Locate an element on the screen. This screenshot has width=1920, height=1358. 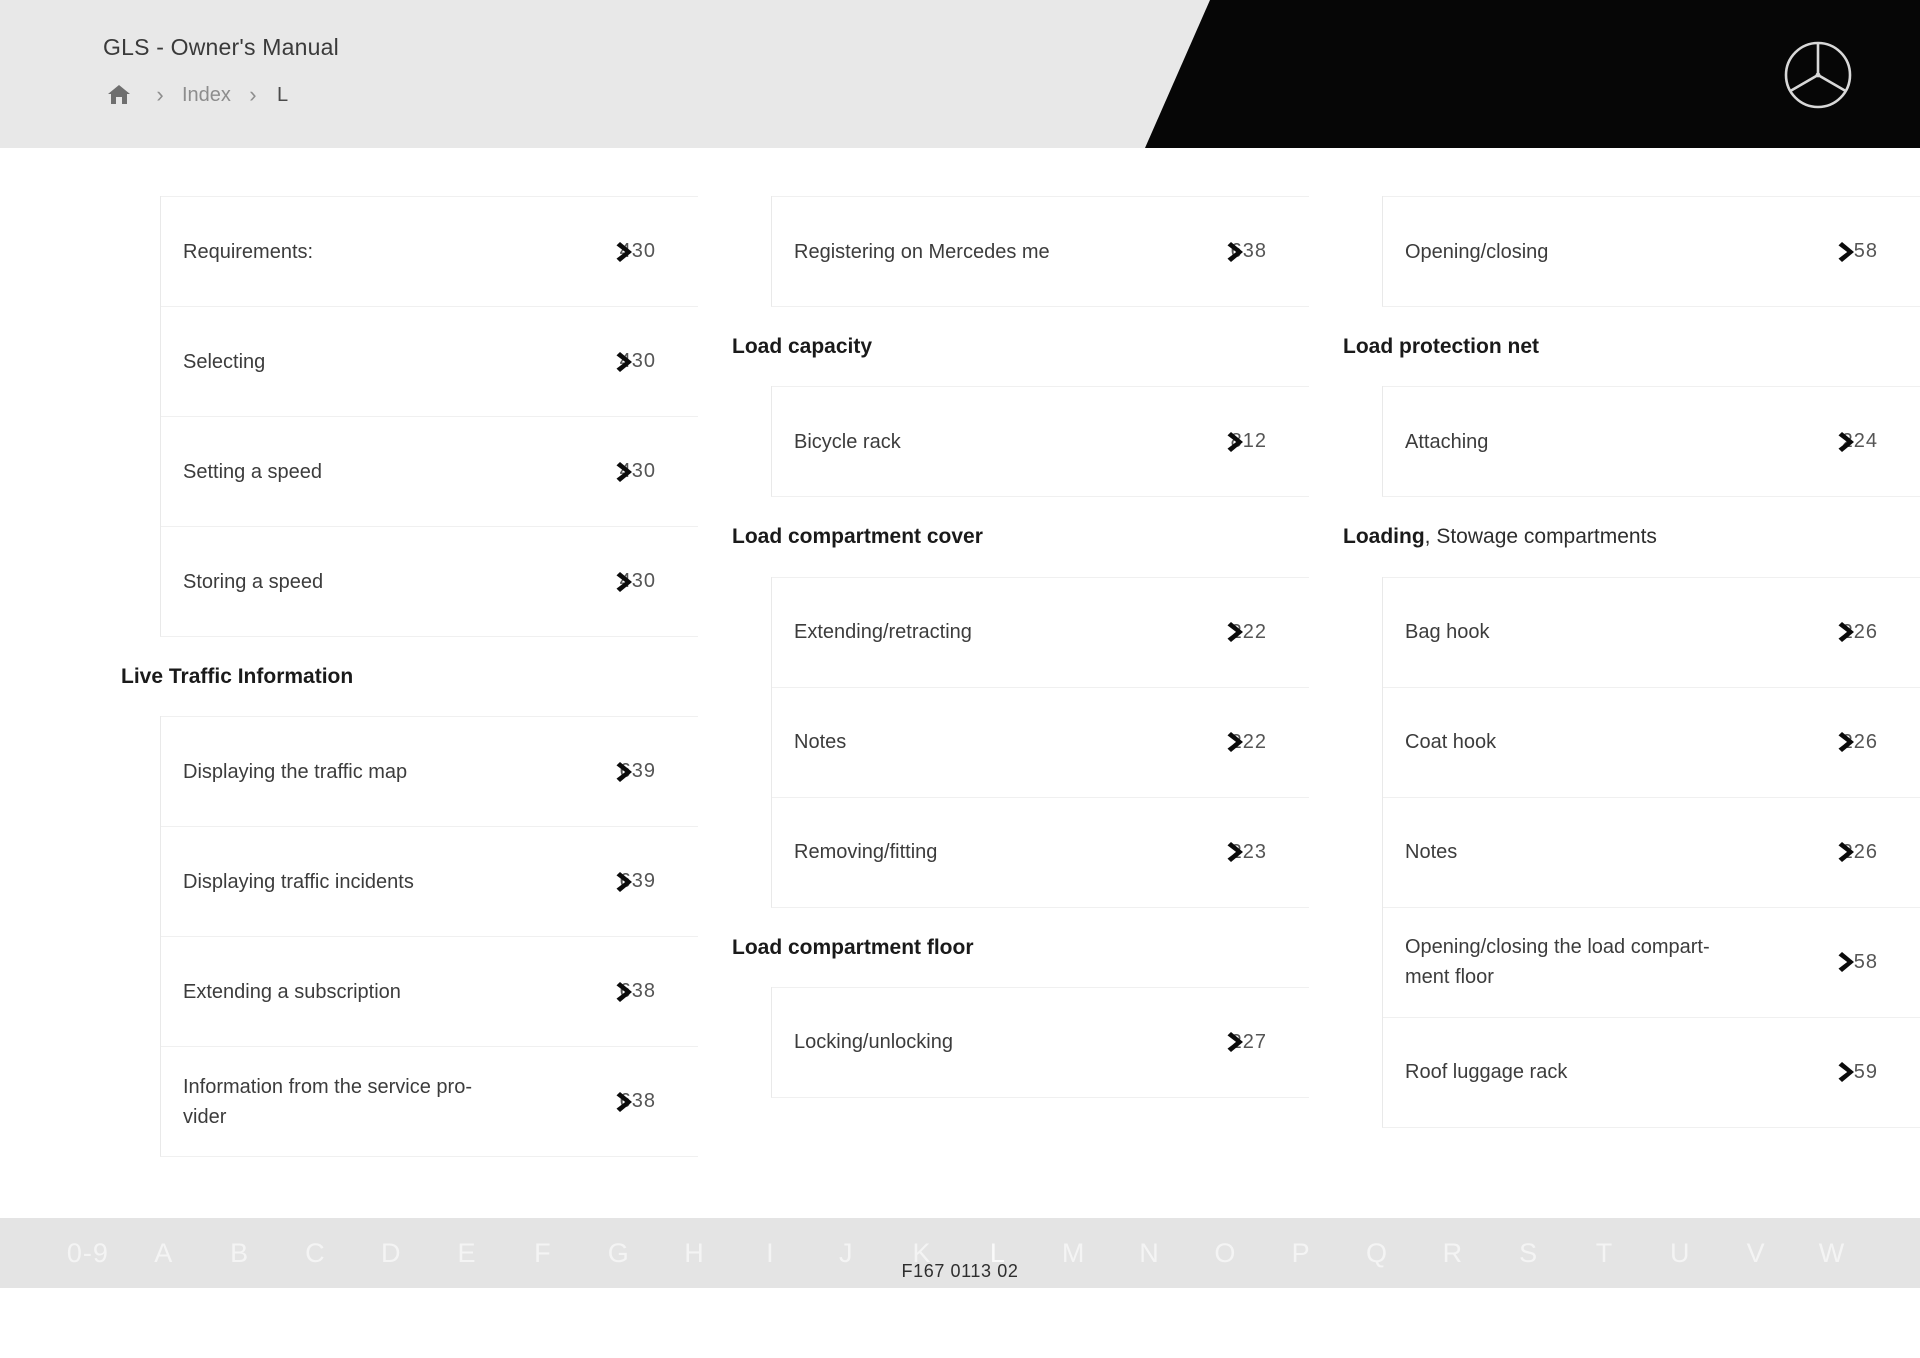
heading-bold-part: Live Traffic Information is located at coordinates (237, 676).